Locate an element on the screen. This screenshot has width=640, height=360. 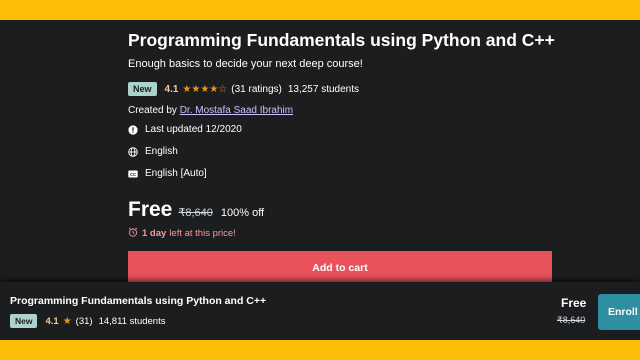
globe-icon is located at coordinates (133, 151).